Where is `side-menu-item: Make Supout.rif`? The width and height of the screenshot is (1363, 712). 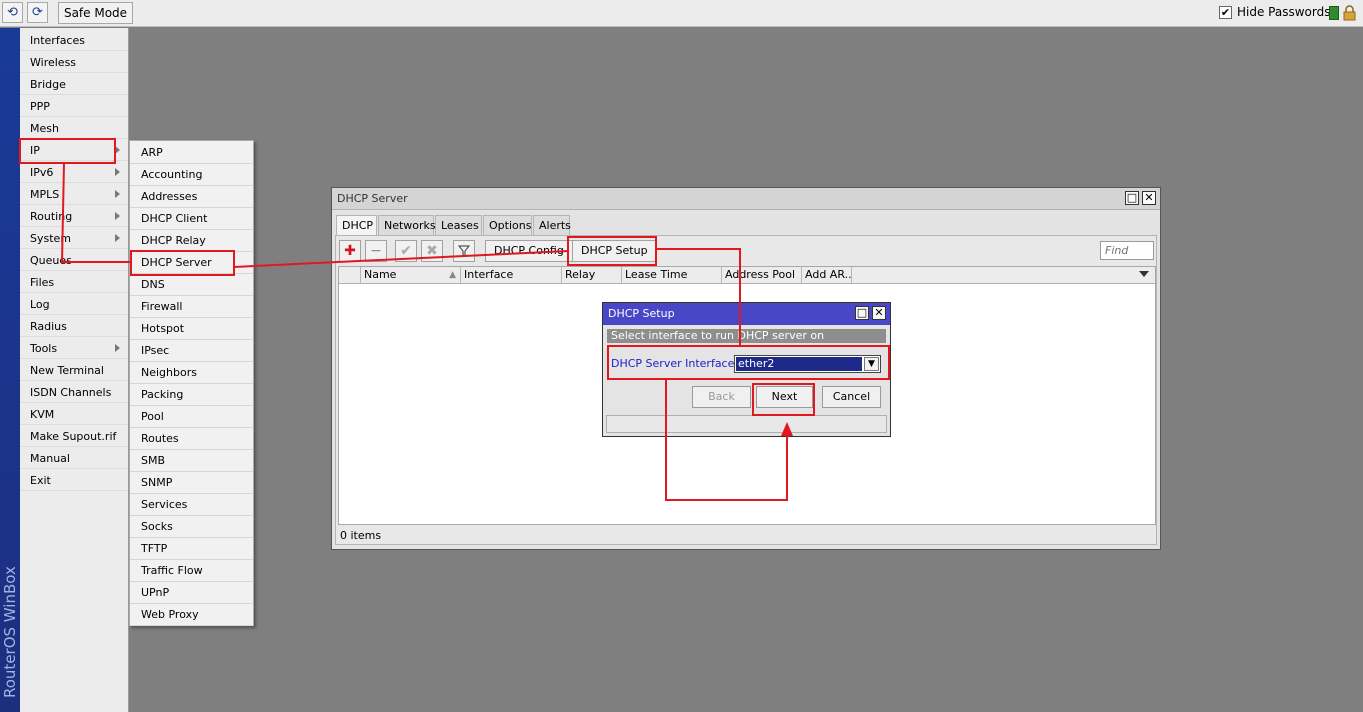
side-menu-item: Make Supout.rif is located at coordinates (74, 436).